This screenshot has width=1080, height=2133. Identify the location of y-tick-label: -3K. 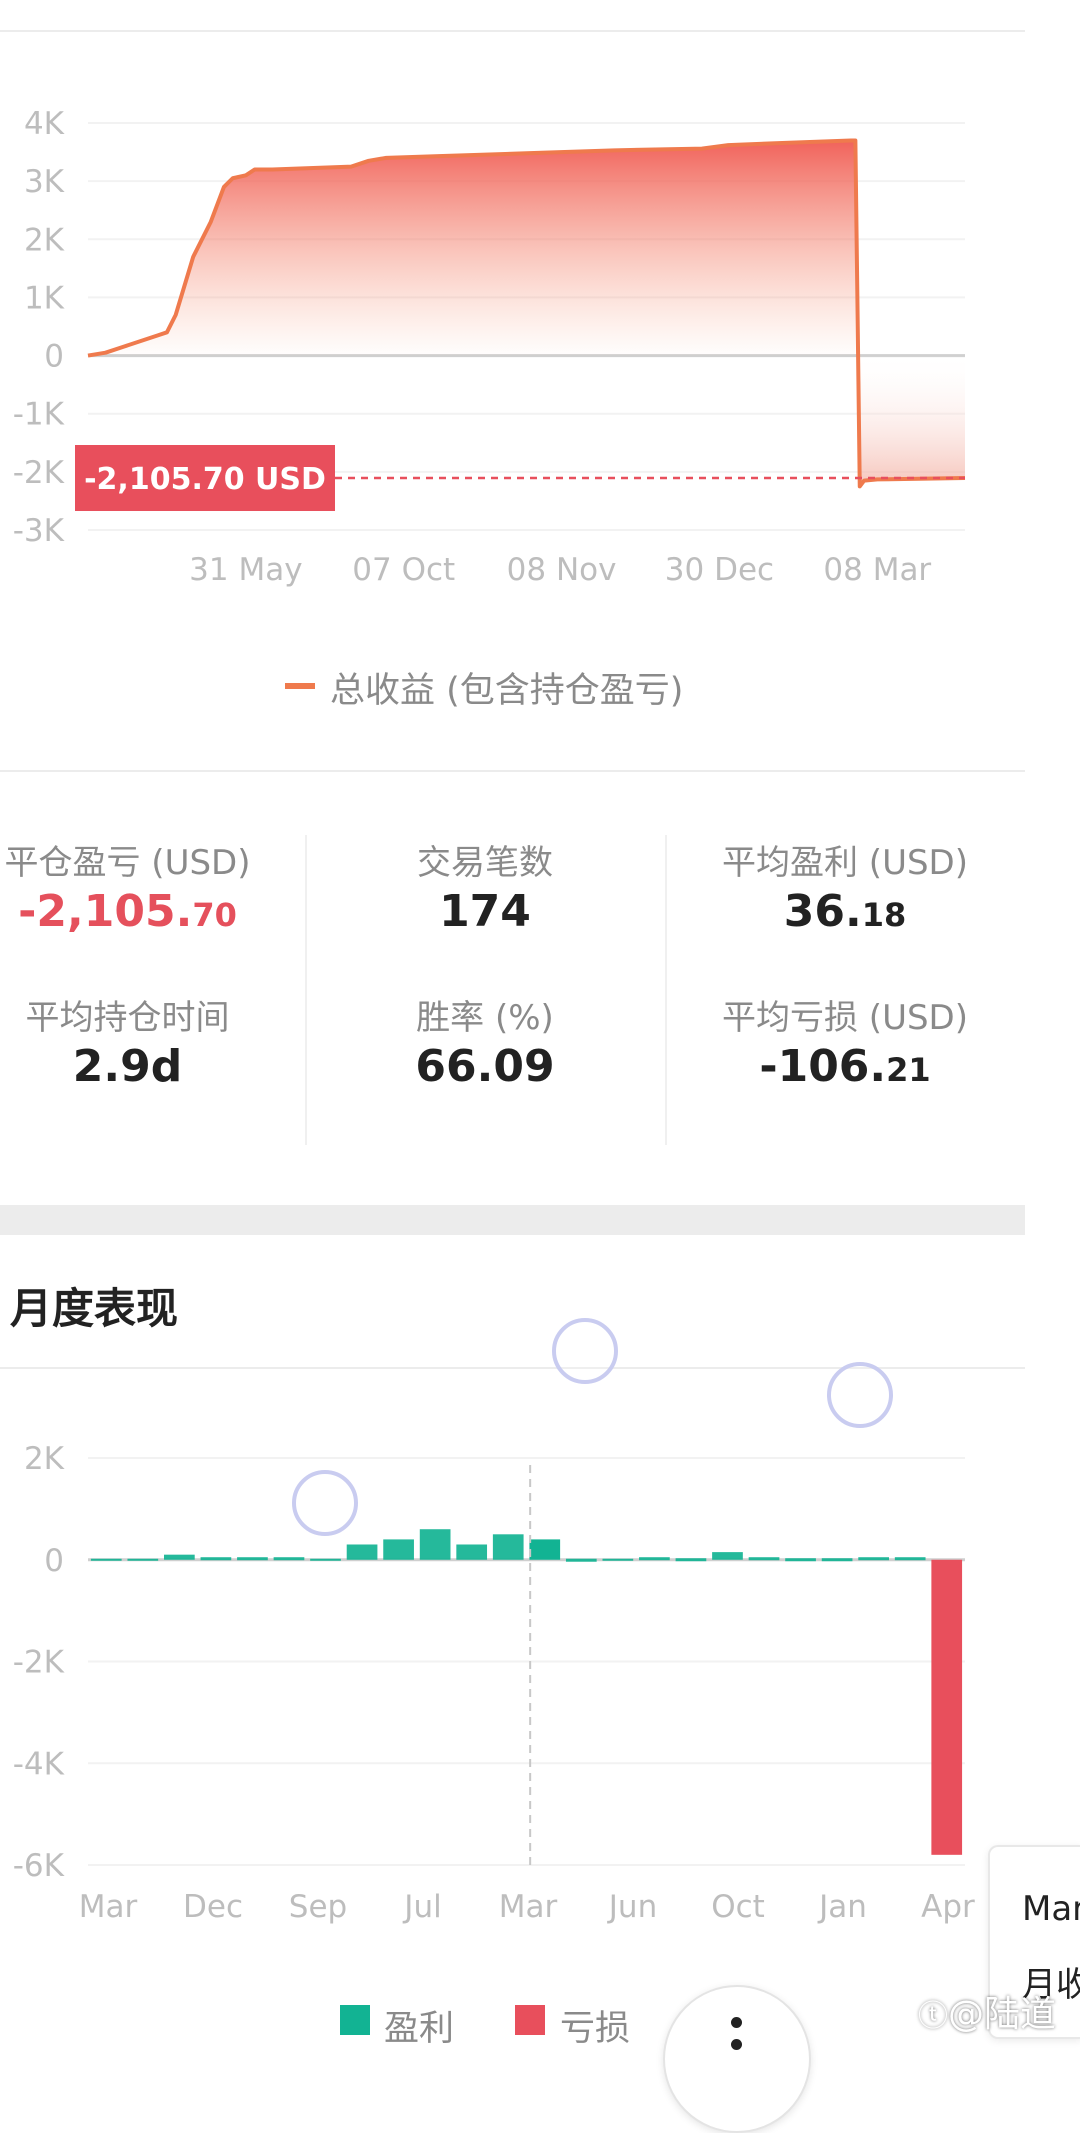
(39, 531).